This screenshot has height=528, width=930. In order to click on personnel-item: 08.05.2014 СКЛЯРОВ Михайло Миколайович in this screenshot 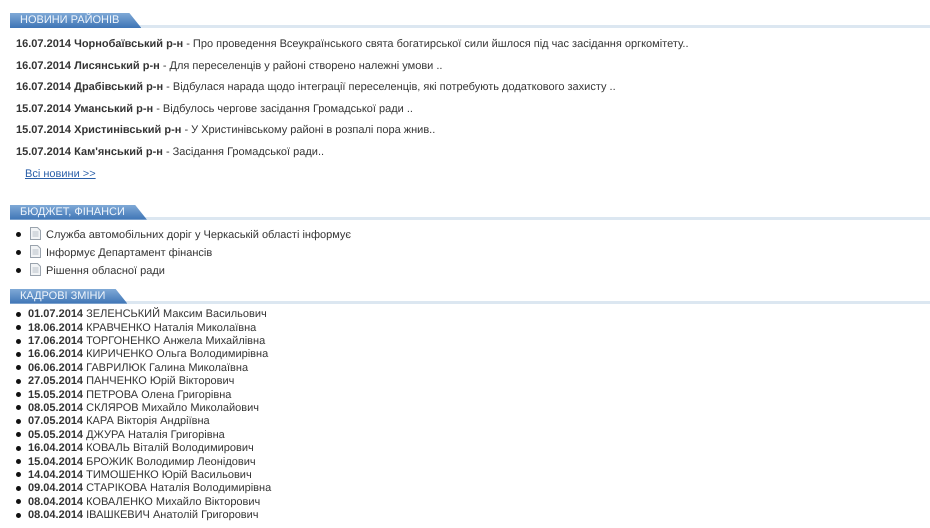, I will do `click(143, 408)`.